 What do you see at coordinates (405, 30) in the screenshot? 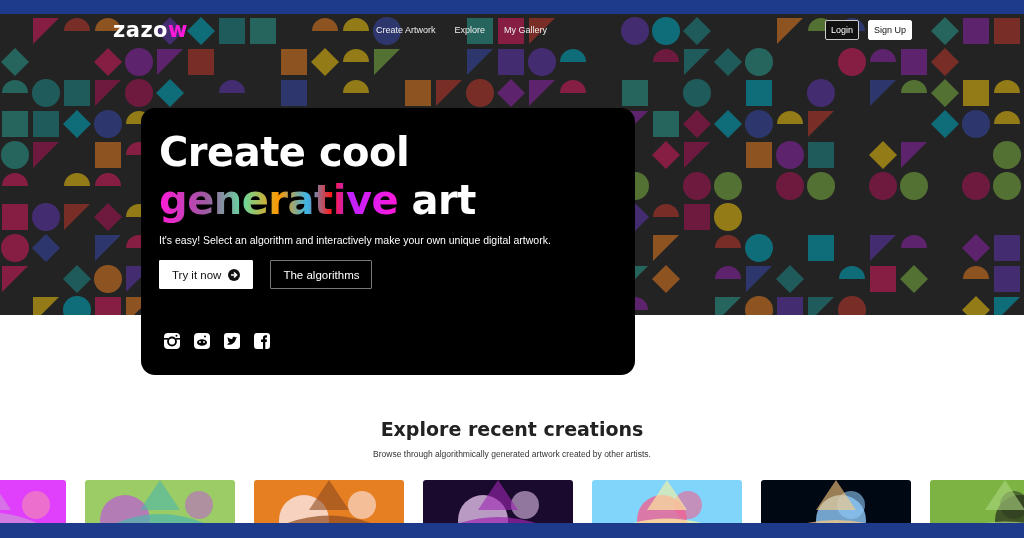
I see `nav-link: Create Artwork` at bounding box center [405, 30].